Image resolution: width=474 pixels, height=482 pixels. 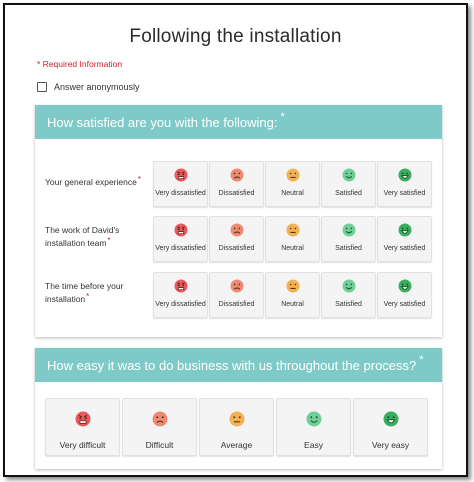 What do you see at coordinates (84, 292) in the screenshot?
I see `row-label-text: The time before your installation` at bounding box center [84, 292].